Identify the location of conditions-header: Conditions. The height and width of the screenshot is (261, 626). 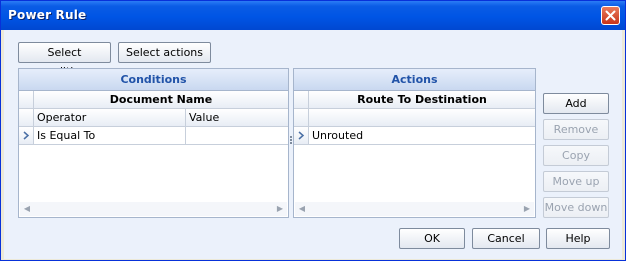
(153, 80).